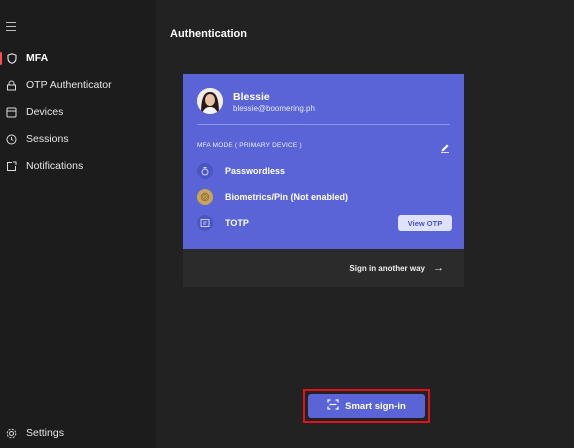  I want to click on sidebar-item-otp-authenticator: OTP Authenticator, so click(78, 85).